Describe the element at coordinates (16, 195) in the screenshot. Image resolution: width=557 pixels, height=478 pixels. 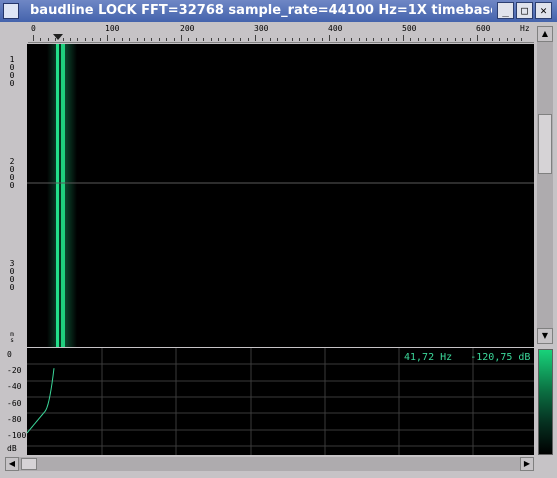
I see `time-axis: 1000 2000 3000 ms` at that location.